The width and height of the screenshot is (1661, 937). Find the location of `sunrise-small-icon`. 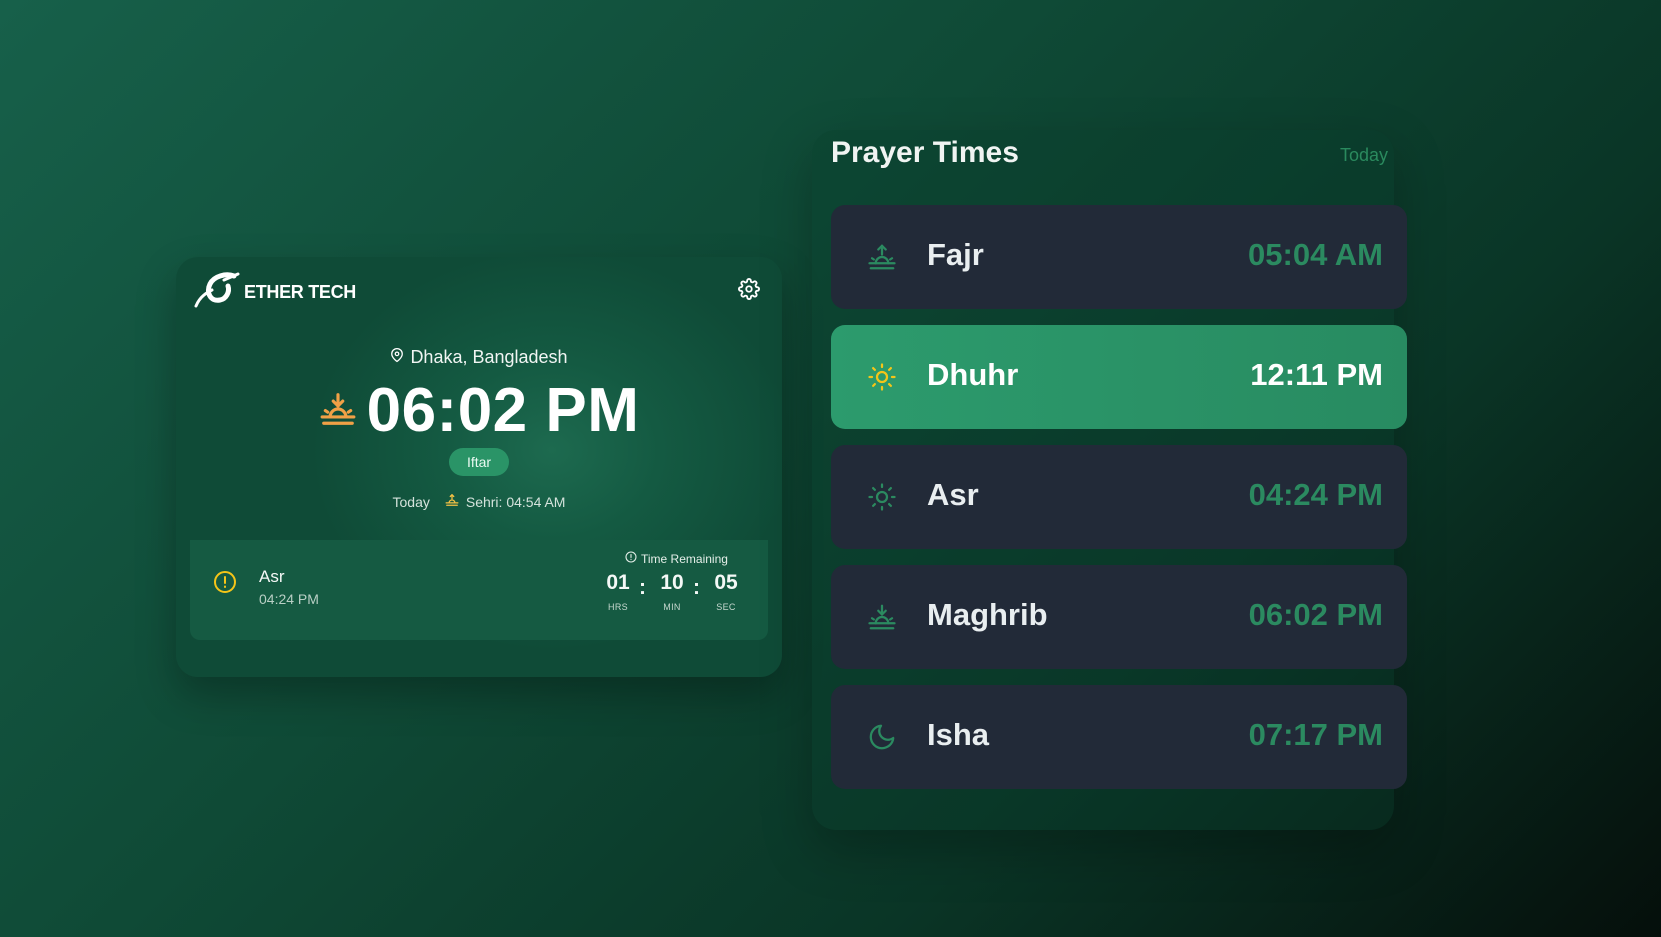

sunrise-small-icon is located at coordinates (452, 501).